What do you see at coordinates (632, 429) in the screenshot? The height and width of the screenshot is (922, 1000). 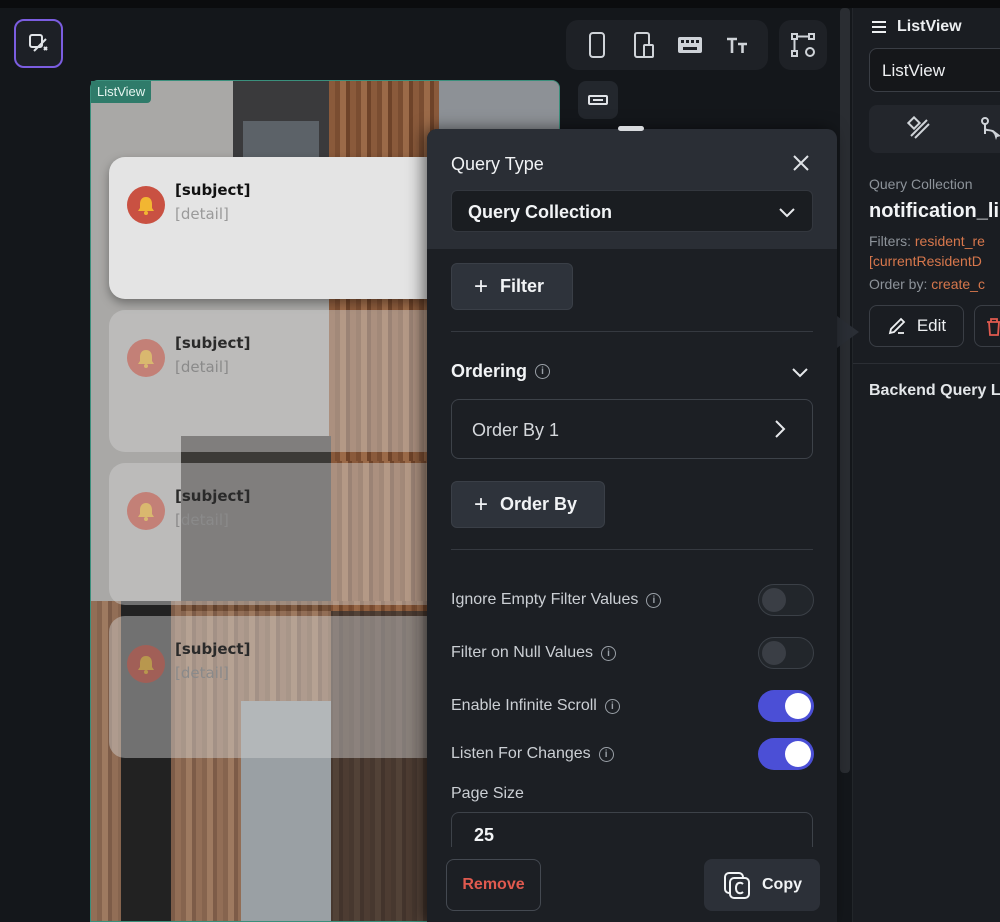 I see `order-by-item: Order By 1` at bounding box center [632, 429].